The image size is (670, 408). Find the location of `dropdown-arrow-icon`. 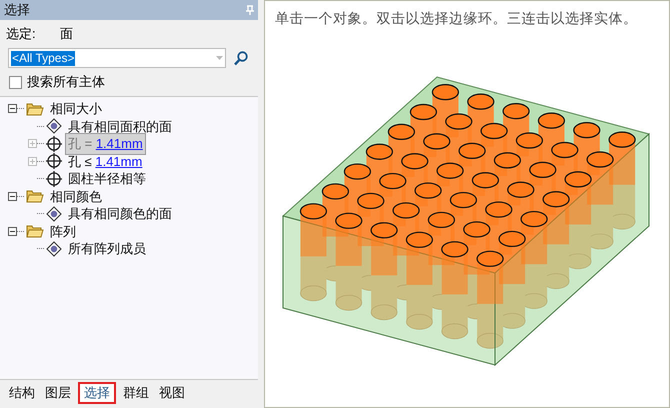

dropdown-arrow-icon is located at coordinates (219, 58).